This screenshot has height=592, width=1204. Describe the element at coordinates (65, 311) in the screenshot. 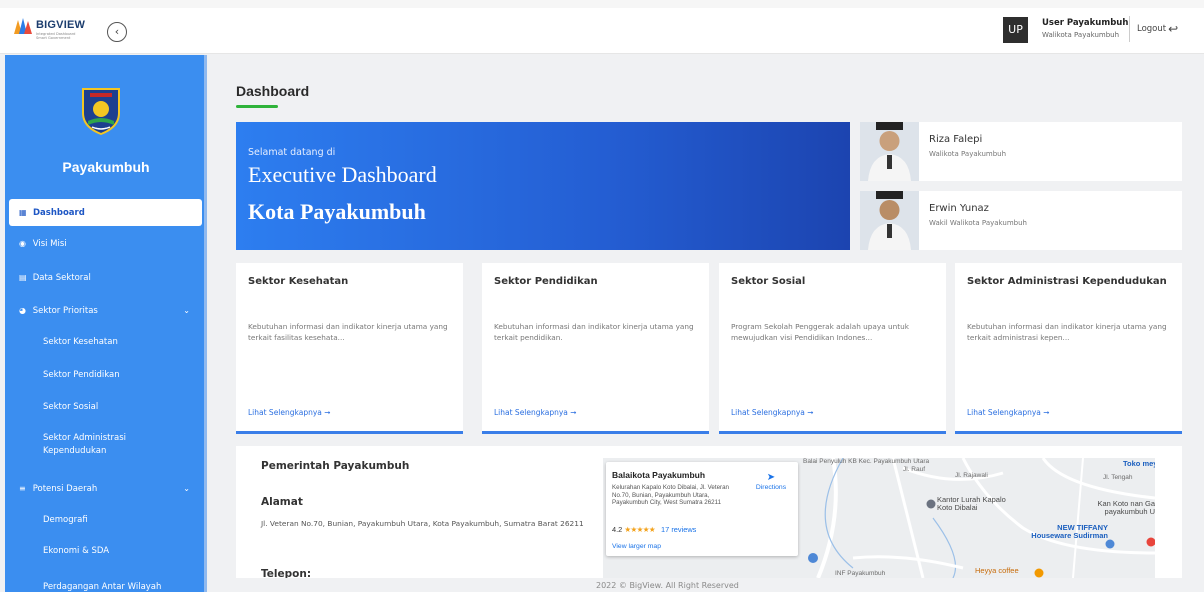

I see `sidebar-item-label: Sektor Prioritas` at that location.